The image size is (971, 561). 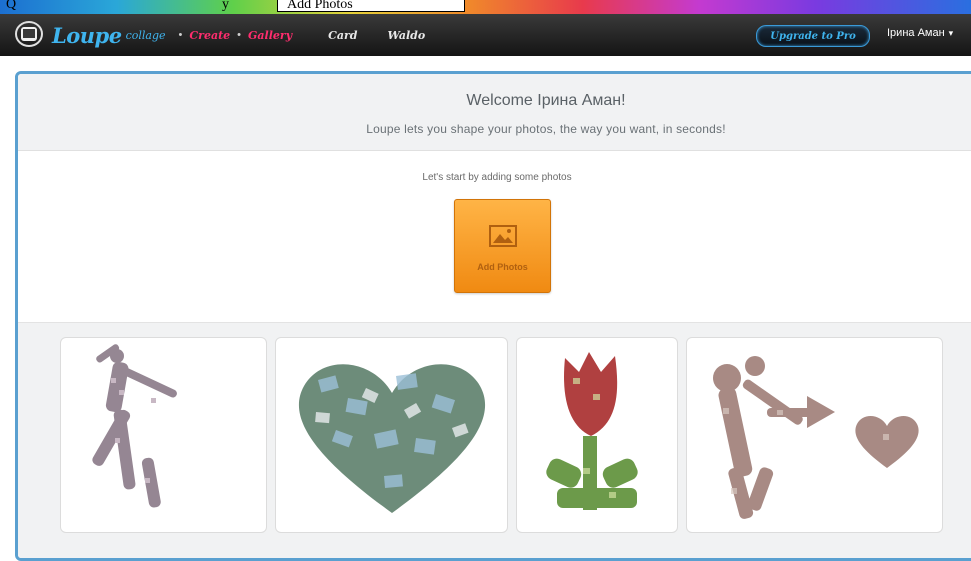 What do you see at coordinates (225, 6) in the screenshot?
I see `caption-fragment: y` at bounding box center [225, 6].